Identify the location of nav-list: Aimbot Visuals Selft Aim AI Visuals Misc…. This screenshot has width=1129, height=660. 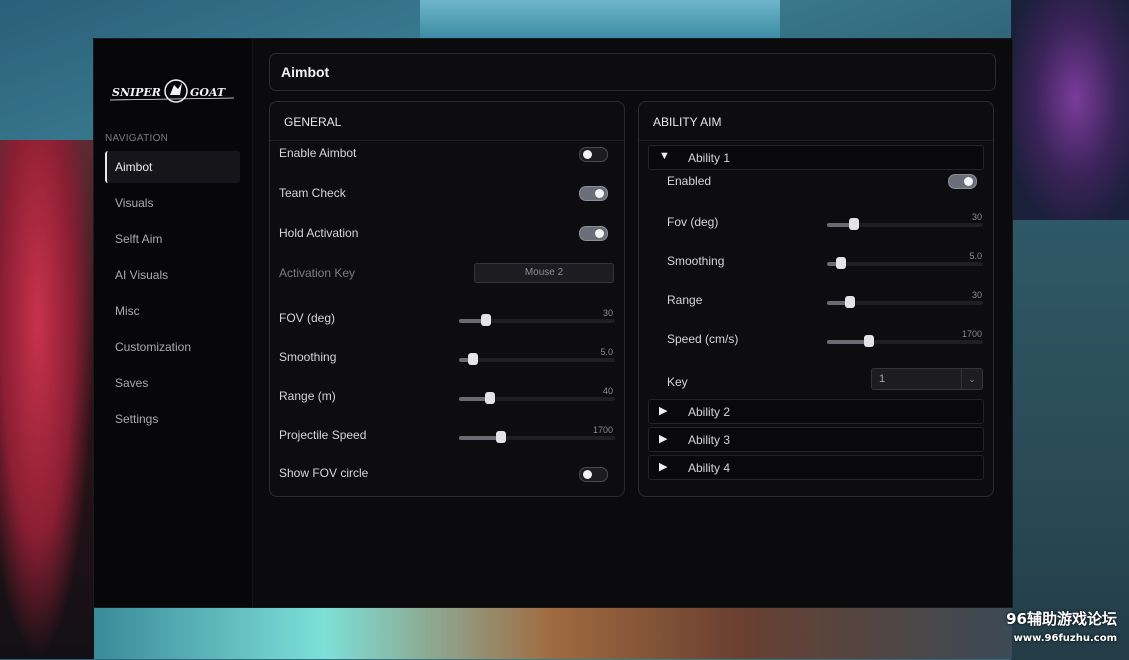
(172, 295).